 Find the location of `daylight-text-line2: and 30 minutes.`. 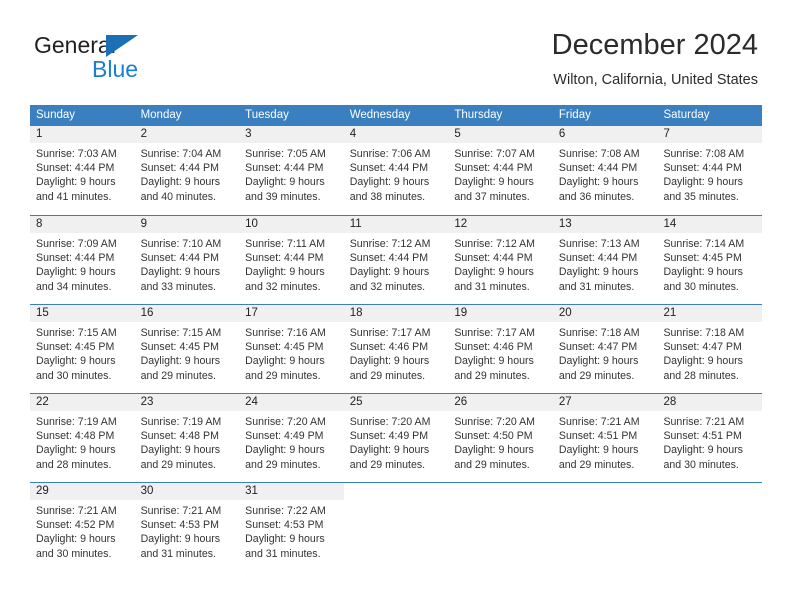

daylight-text-line2: and 30 minutes. is located at coordinates (74, 375).